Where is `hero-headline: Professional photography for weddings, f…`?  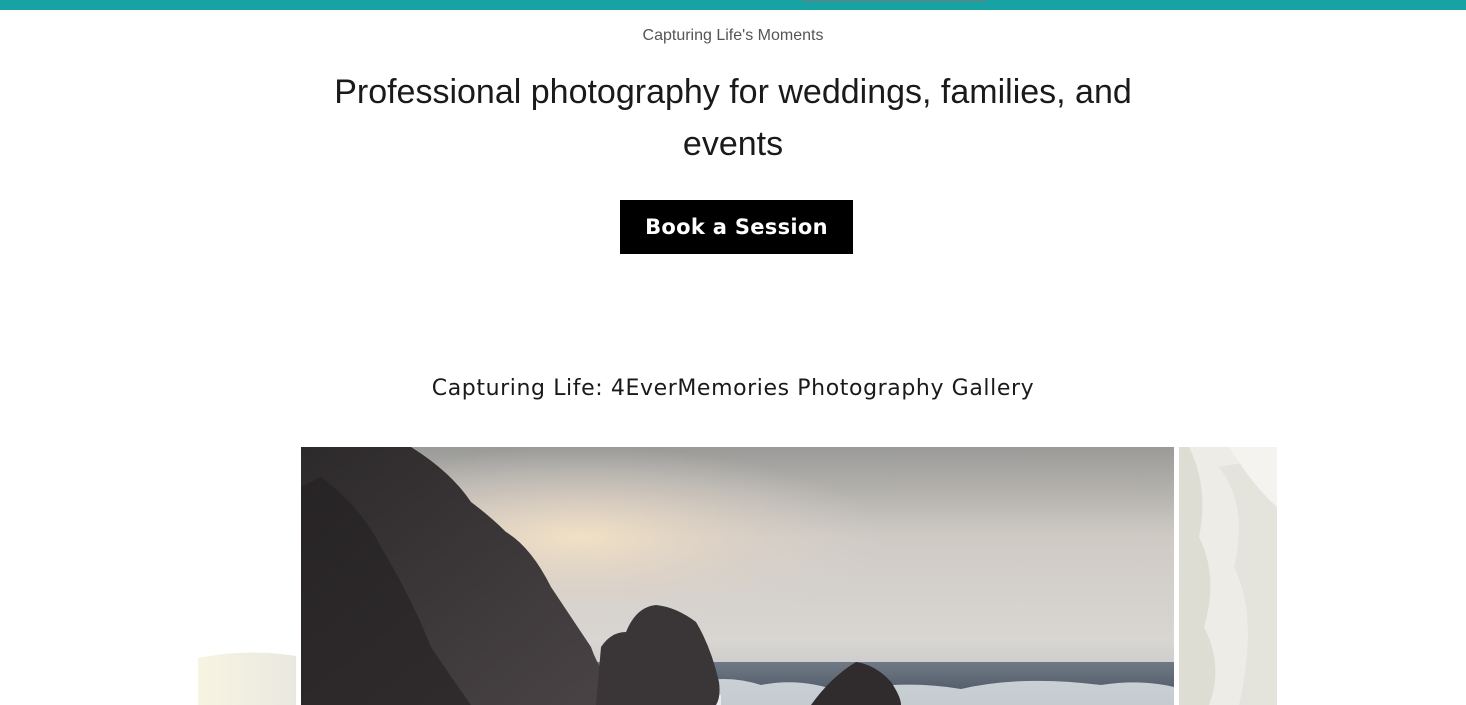 hero-headline: Professional photography for weddings, f… is located at coordinates (733, 118).